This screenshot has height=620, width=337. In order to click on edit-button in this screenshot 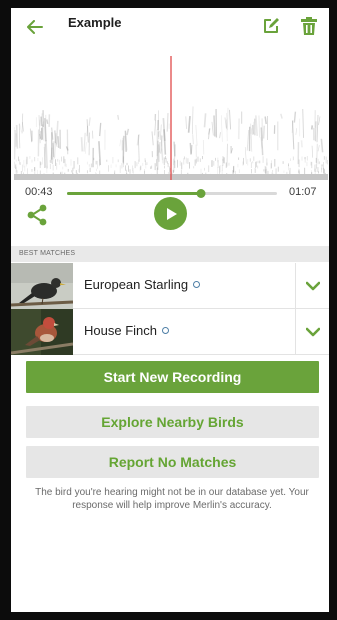, I will do `click(272, 27)`.